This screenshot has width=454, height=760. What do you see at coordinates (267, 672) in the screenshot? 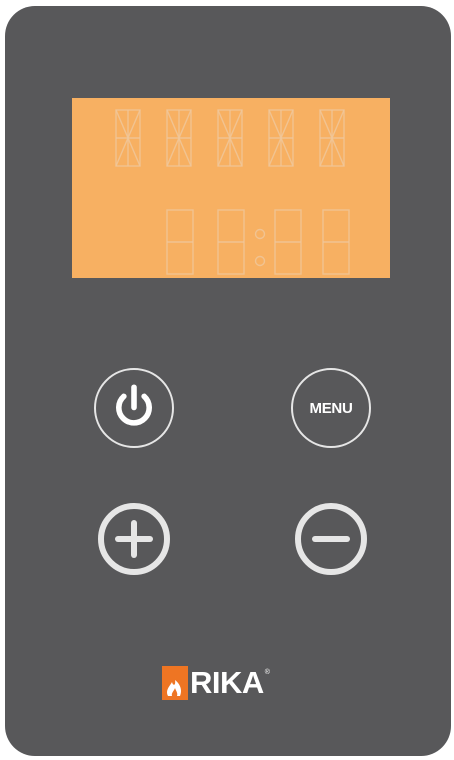
I see `registered-mark: ®` at bounding box center [267, 672].